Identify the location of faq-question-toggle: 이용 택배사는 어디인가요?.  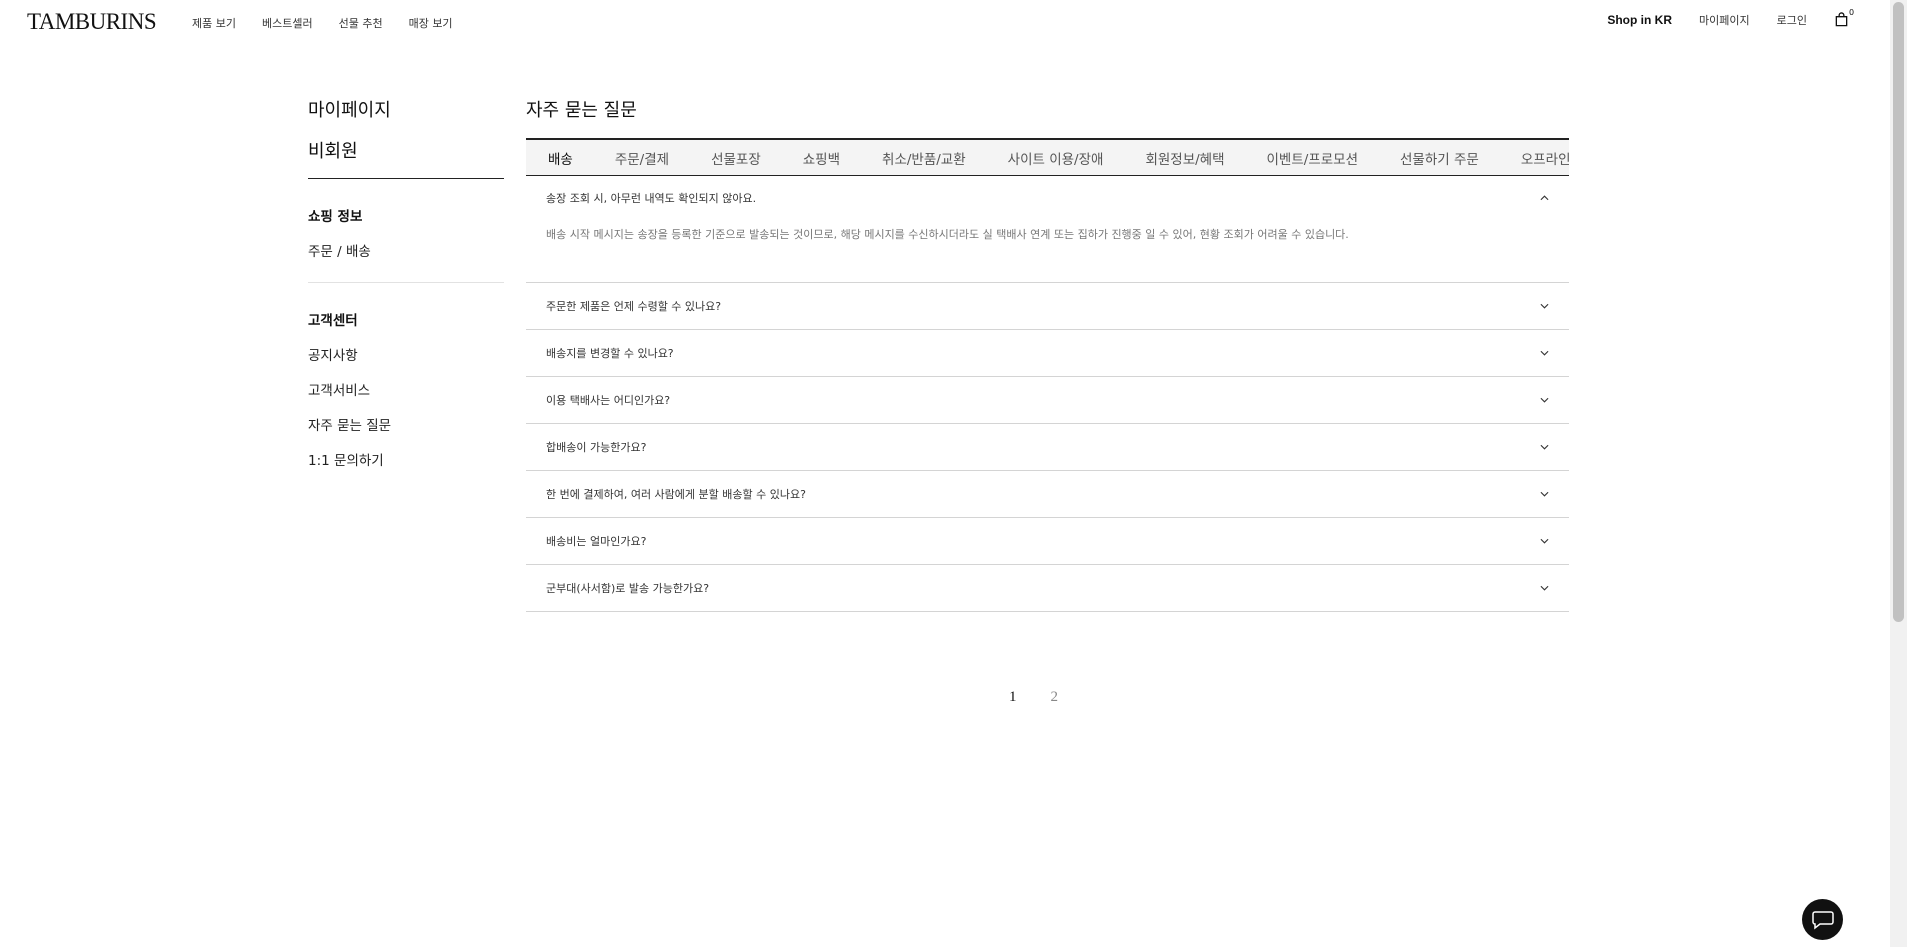
(1047, 400).